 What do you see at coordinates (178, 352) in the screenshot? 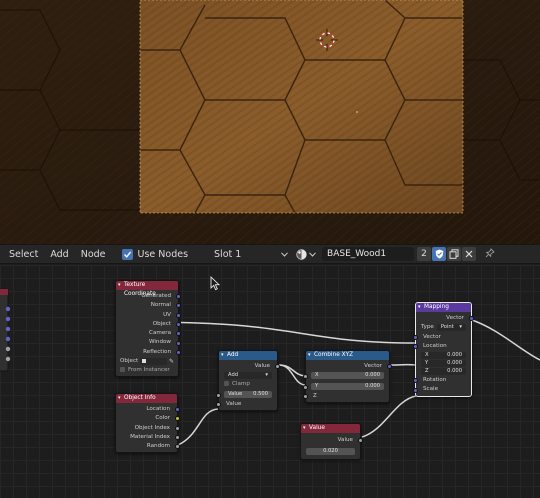
I see `socket-reflection` at bounding box center [178, 352].